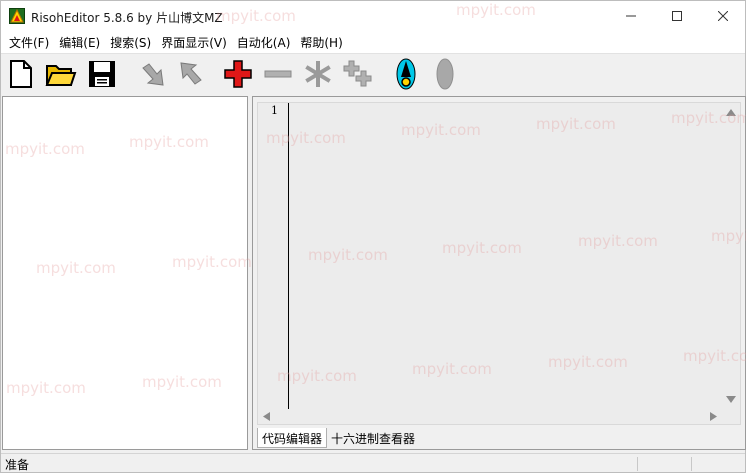  Describe the element at coordinates (373, 462) in the screenshot. I see `status-bar: 准备` at that location.